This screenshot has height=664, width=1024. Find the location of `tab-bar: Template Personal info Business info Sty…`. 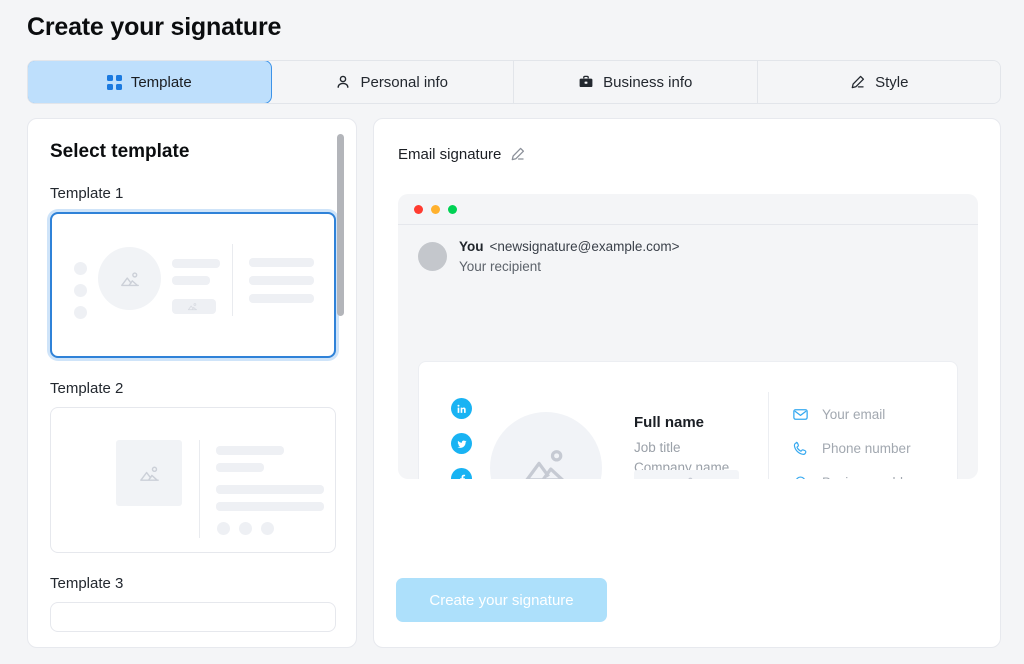

tab-bar: Template Personal info Business info Sty… is located at coordinates (514, 82).